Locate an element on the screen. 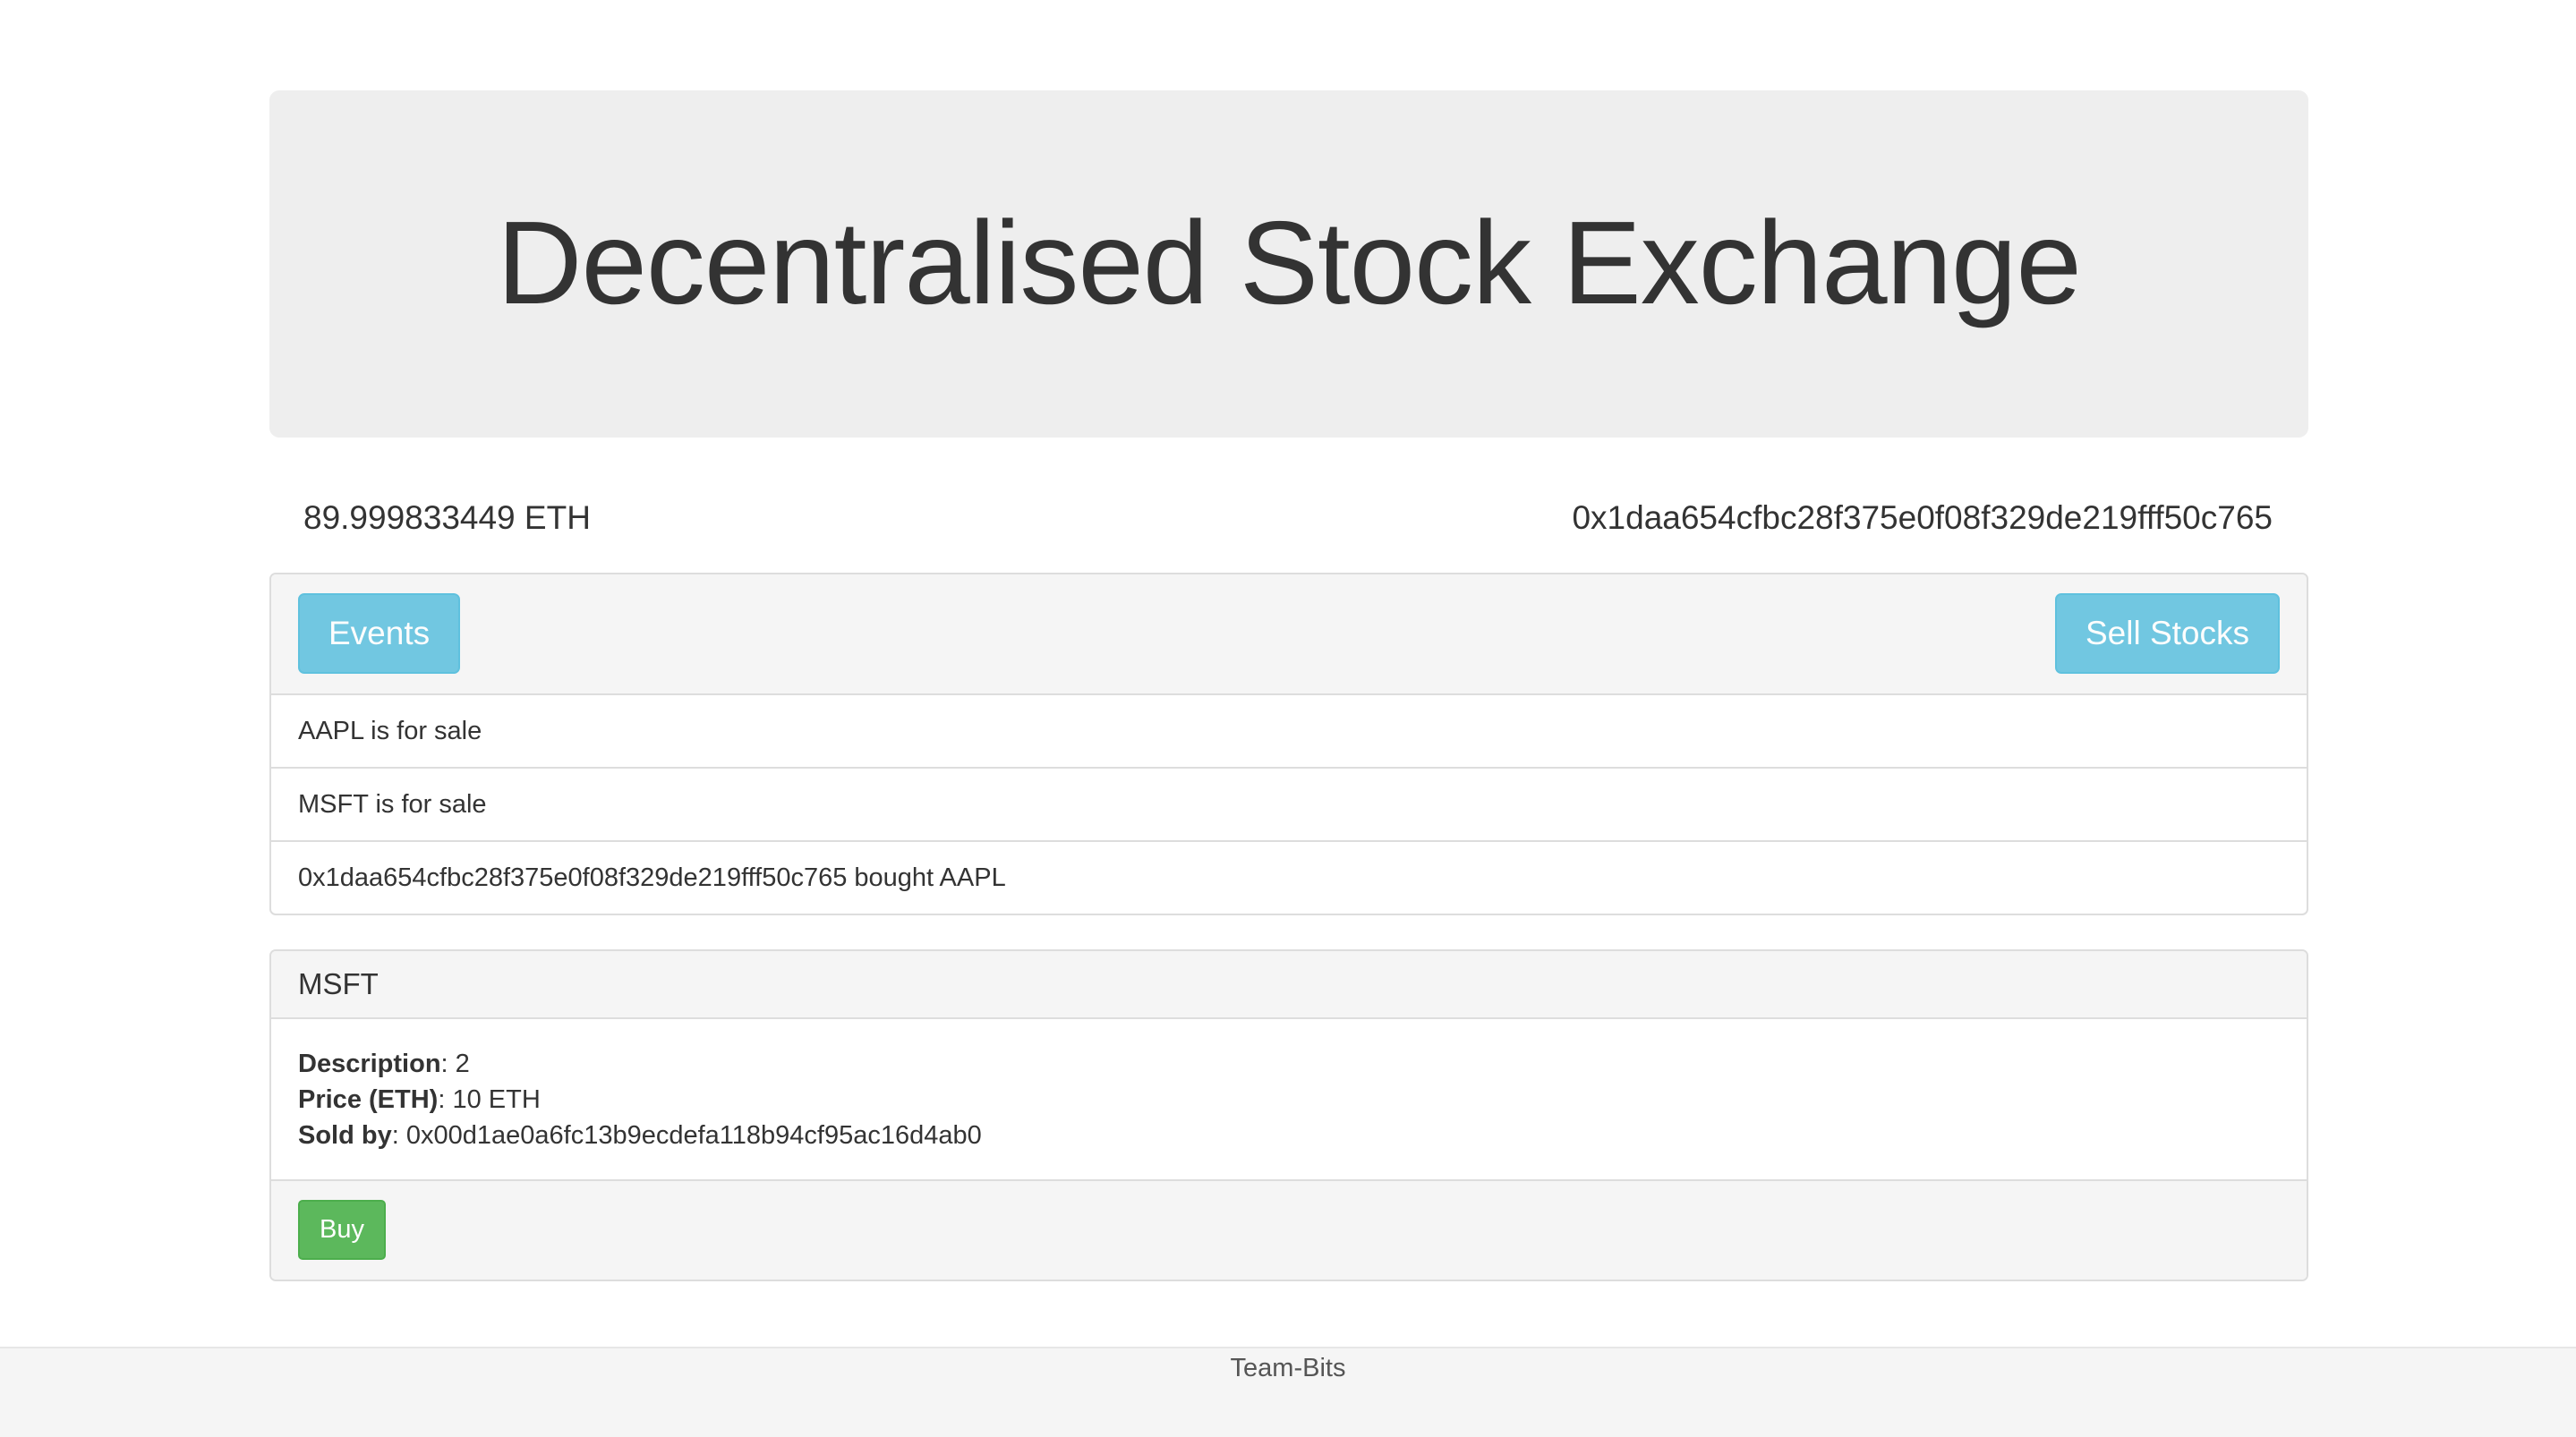 The image size is (2576, 1437). stock-panel-footer: Buy is located at coordinates (1289, 1229).